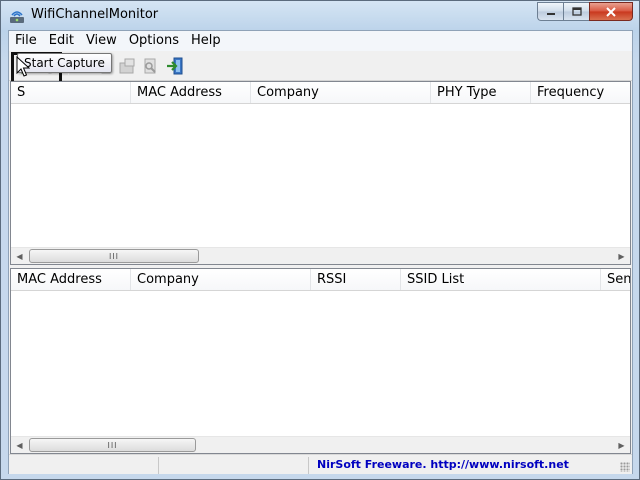 The image size is (640, 480). What do you see at coordinates (356, 279) in the screenshot?
I see `column-header-rssi: RSSI` at bounding box center [356, 279].